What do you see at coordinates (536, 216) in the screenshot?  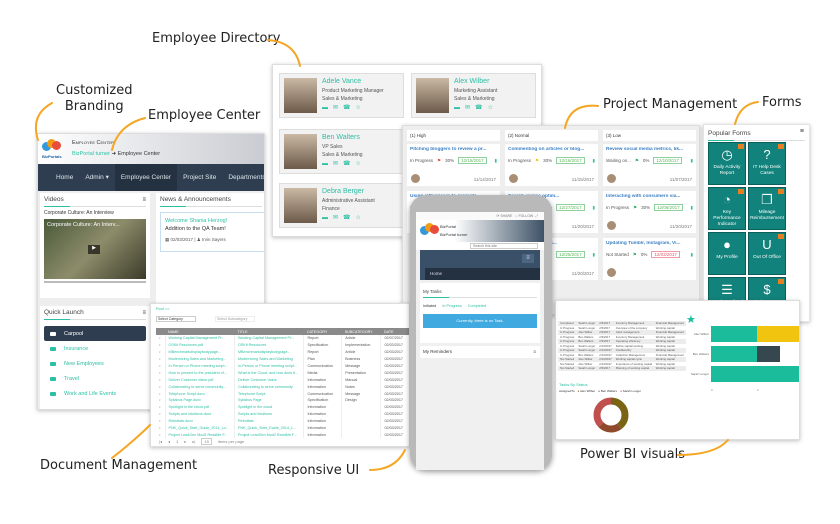 I see `fullscreen-icon: ⤢` at bounding box center [536, 216].